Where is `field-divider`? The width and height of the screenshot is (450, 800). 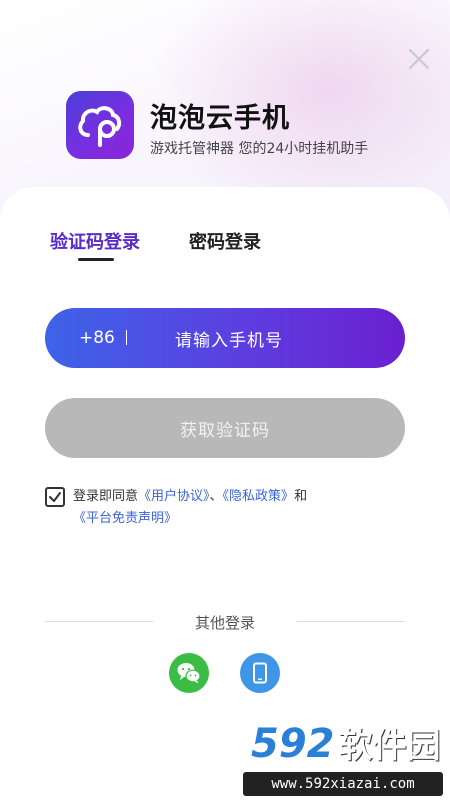
field-divider is located at coordinates (126, 337).